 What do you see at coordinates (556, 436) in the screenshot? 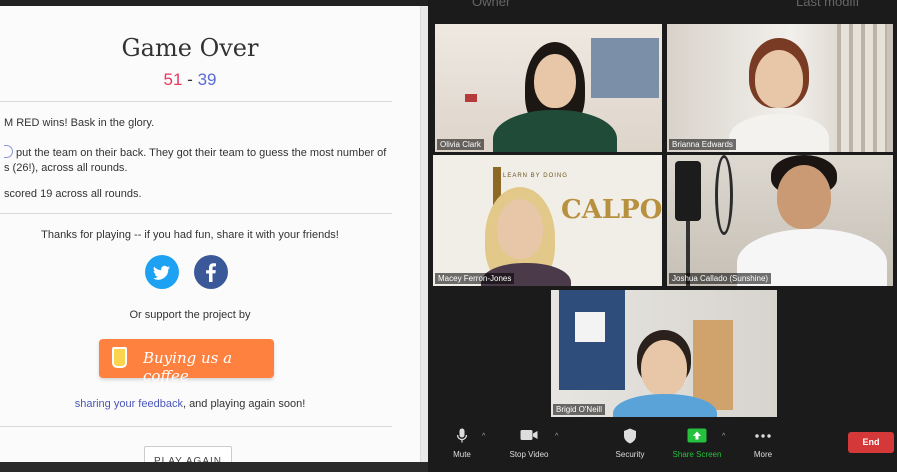
I see `video-options-caret: ^` at bounding box center [556, 436].